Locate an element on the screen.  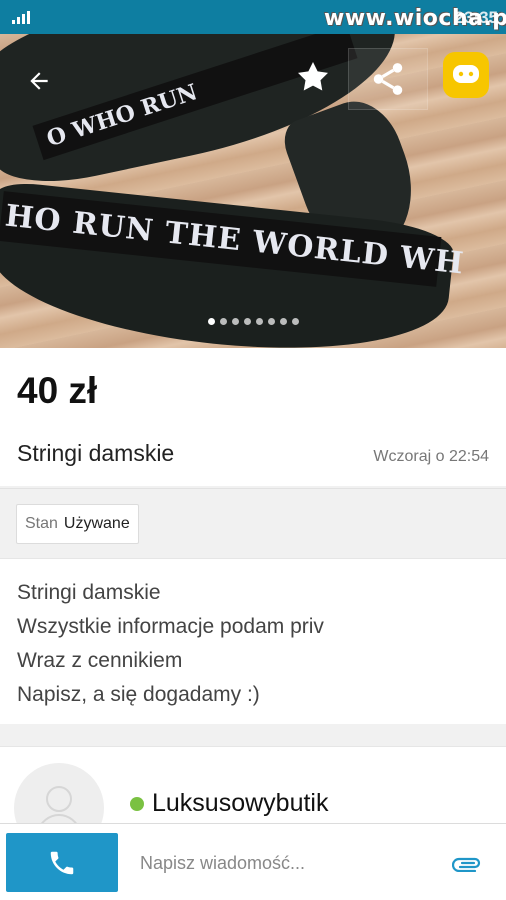
description-line: Stringi damskie is located at coordinates (89, 592).